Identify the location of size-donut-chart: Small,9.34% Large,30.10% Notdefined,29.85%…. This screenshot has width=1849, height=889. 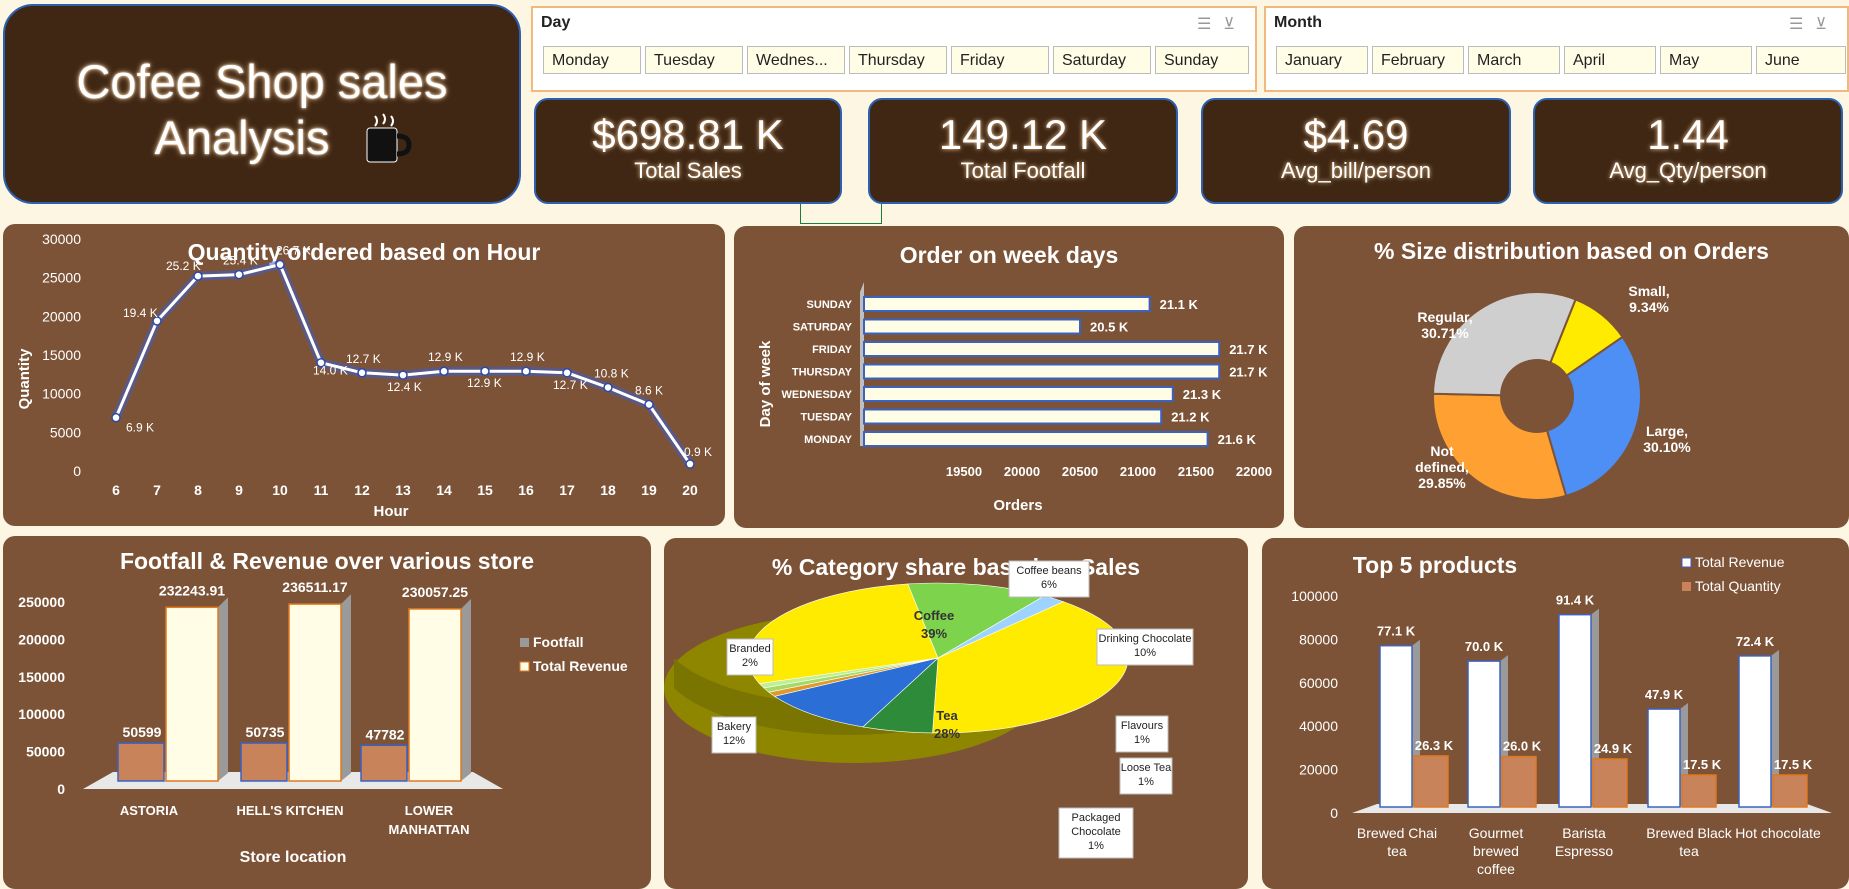
(1553, 392).